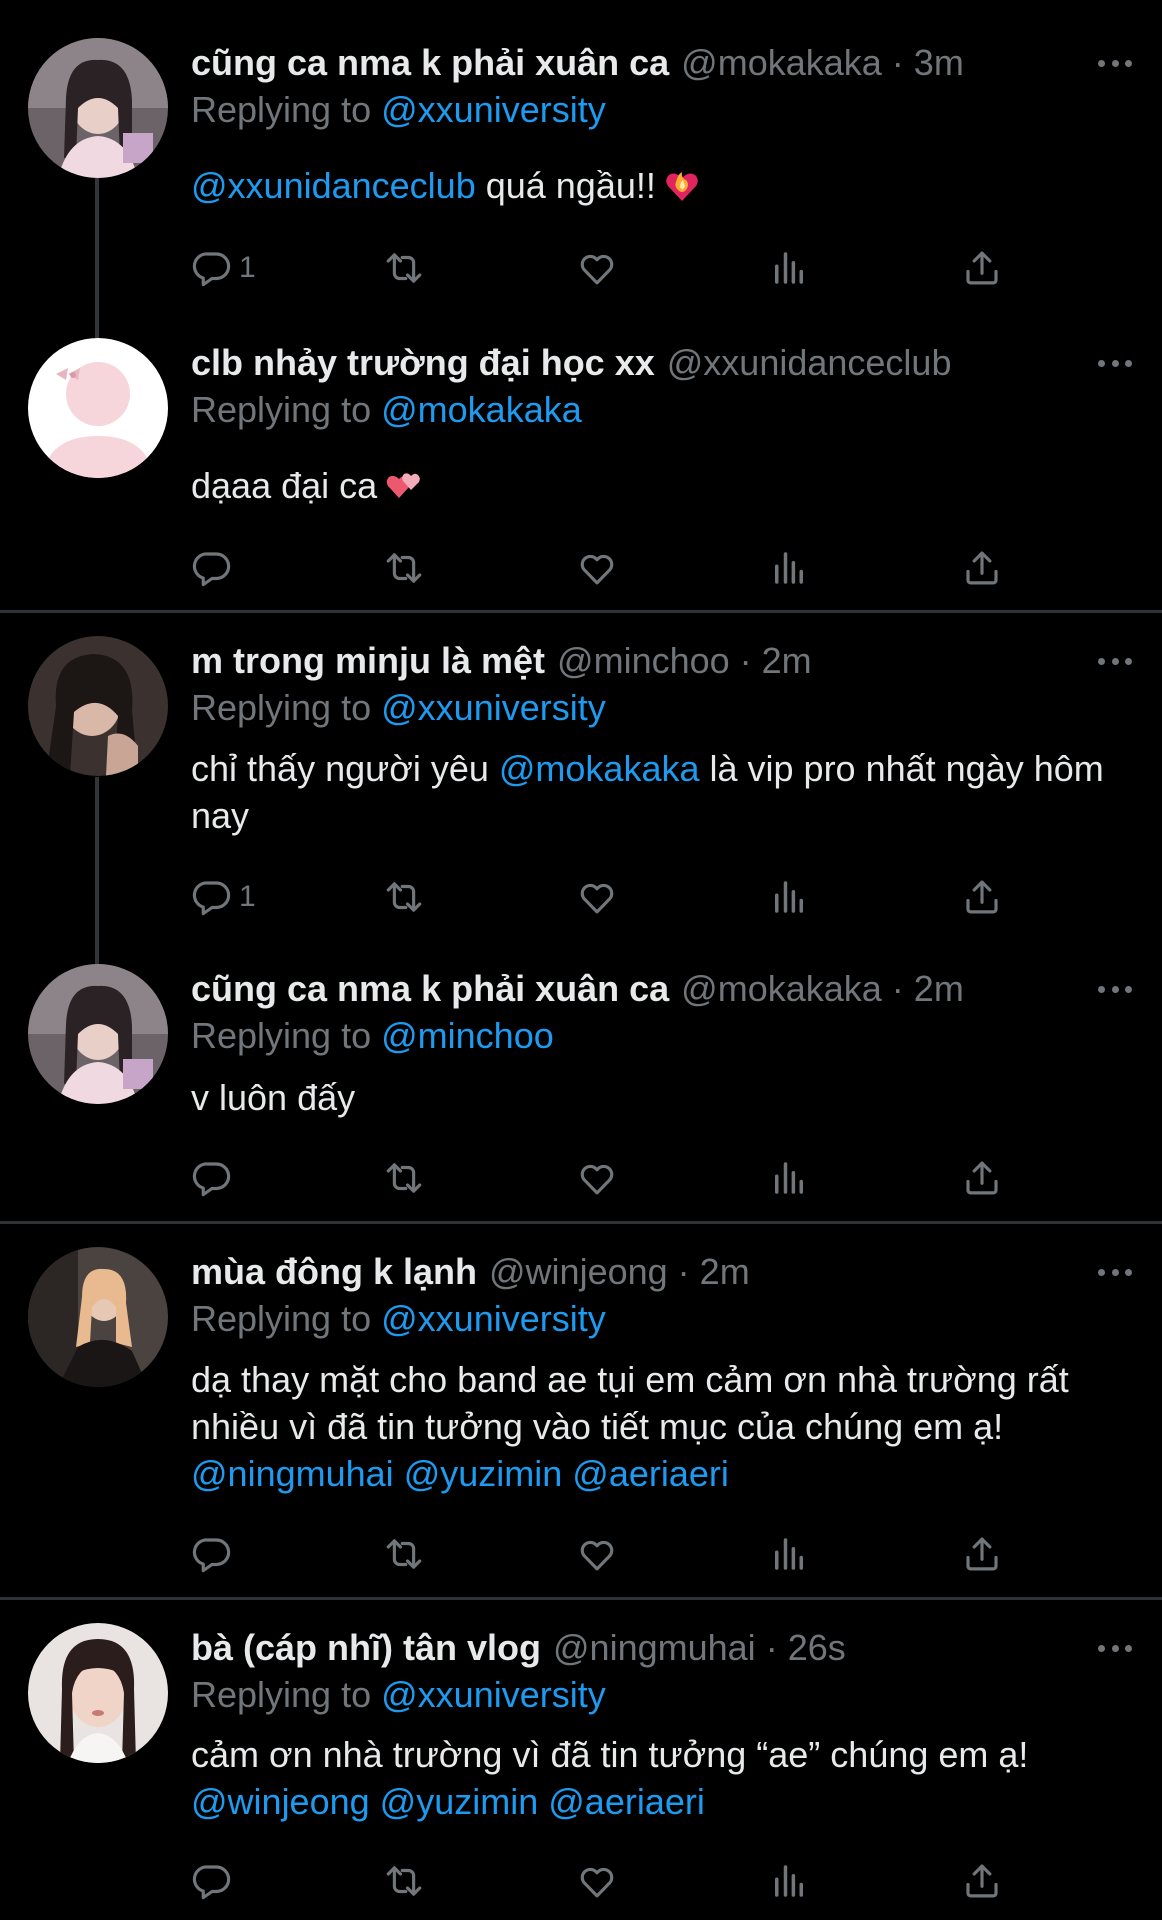 This screenshot has height=1920, width=1162. What do you see at coordinates (366, 1648) in the screenshot?
I see `display-name: bà (cáp nhĩ) tân vlog` at bounding box center [366, 1648].